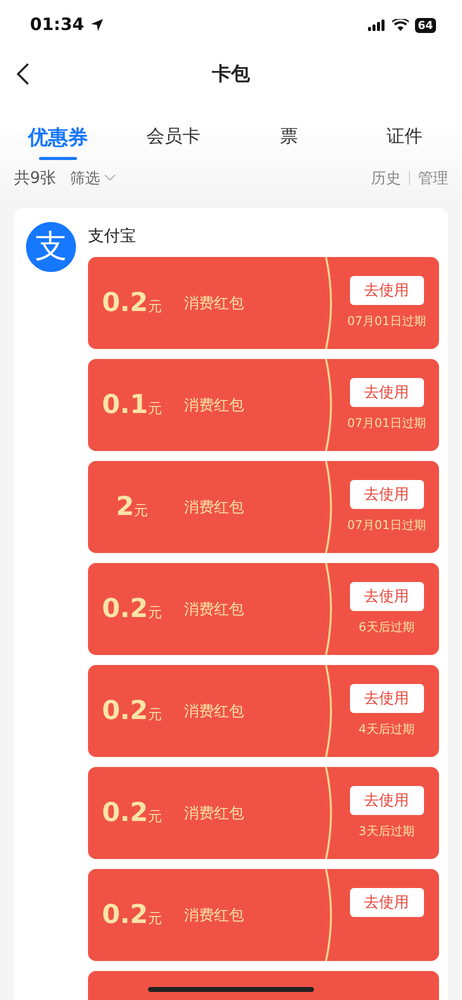 The height and width of the screenshot is (1000, 462). I want to click on wifi-icon, so click(400, 25).